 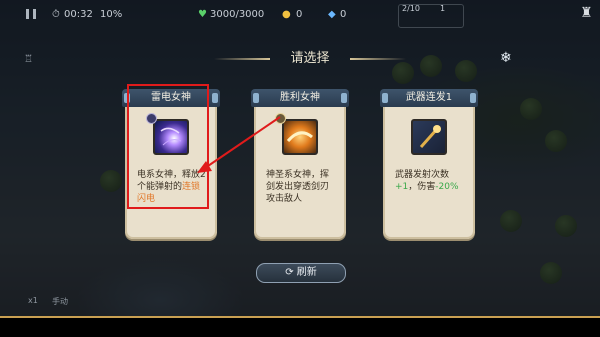 What do you see at coordinates (291, 272) in the screenshot?
I see `refresh-icon: ⟳` at bounding box center [291, 272].